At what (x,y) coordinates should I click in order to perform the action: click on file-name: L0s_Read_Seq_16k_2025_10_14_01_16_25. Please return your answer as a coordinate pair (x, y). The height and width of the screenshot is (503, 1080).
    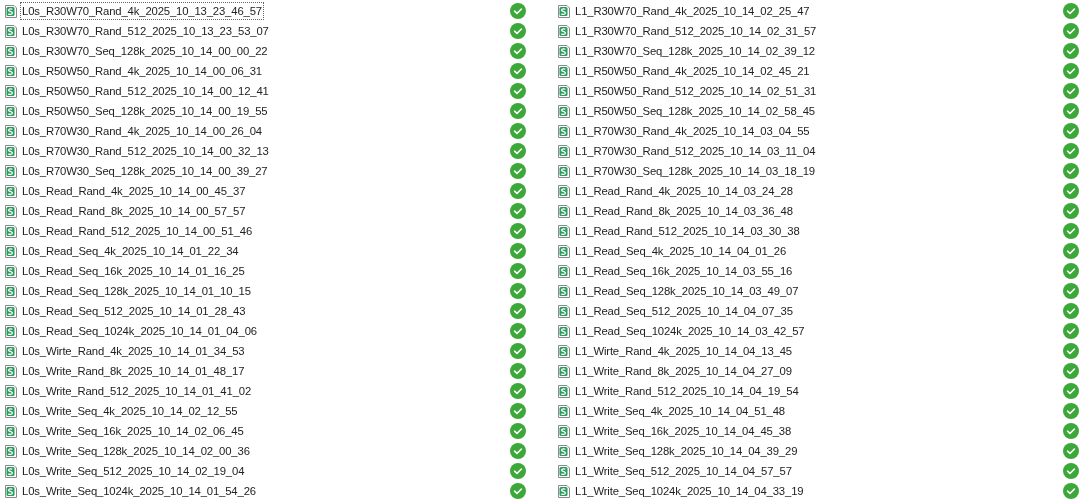
    Looking at the image, I should click on (133, 271).